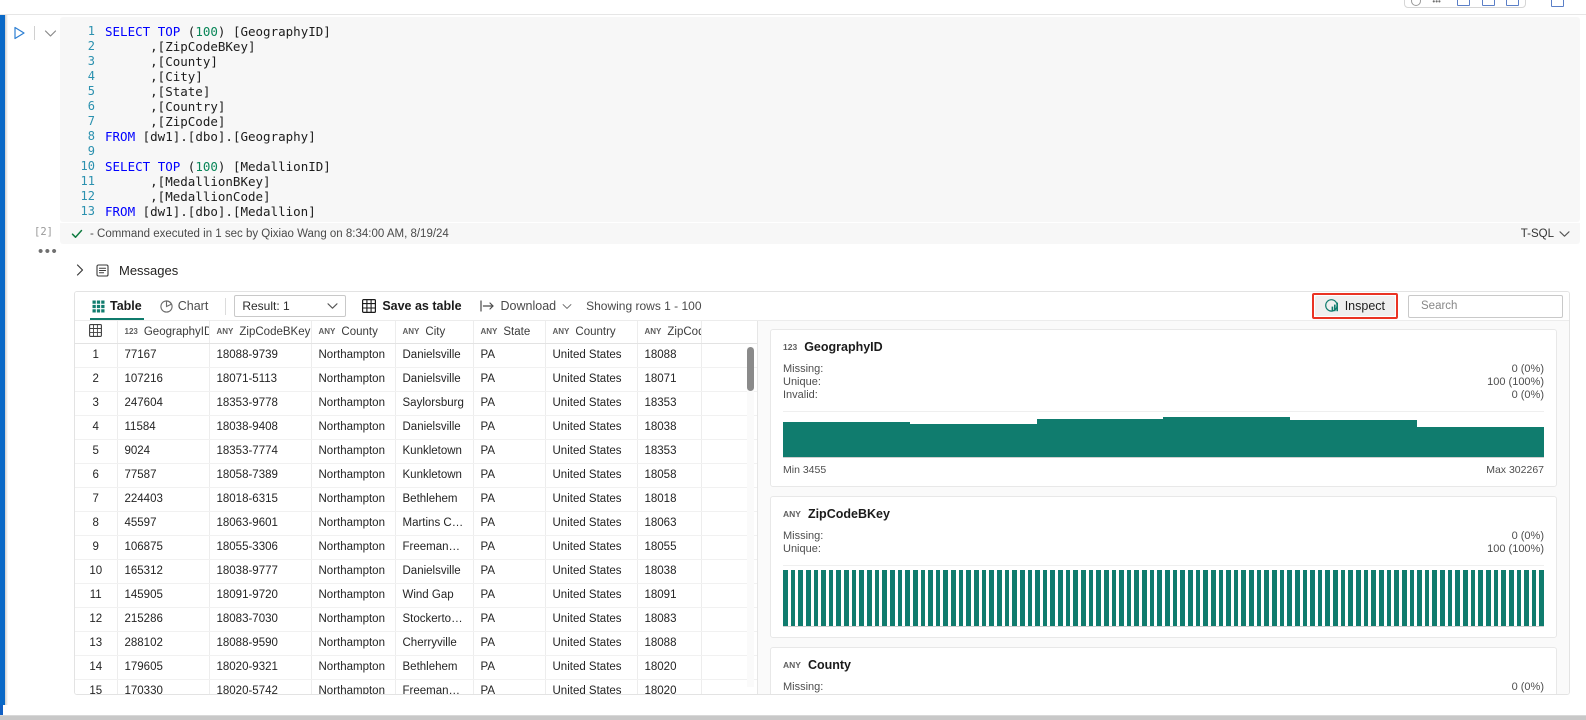 The image size is (1586, 720). Describe the element at coordinates (353, 332) in the screenshot. I see `header-county: ANY County` at that location.